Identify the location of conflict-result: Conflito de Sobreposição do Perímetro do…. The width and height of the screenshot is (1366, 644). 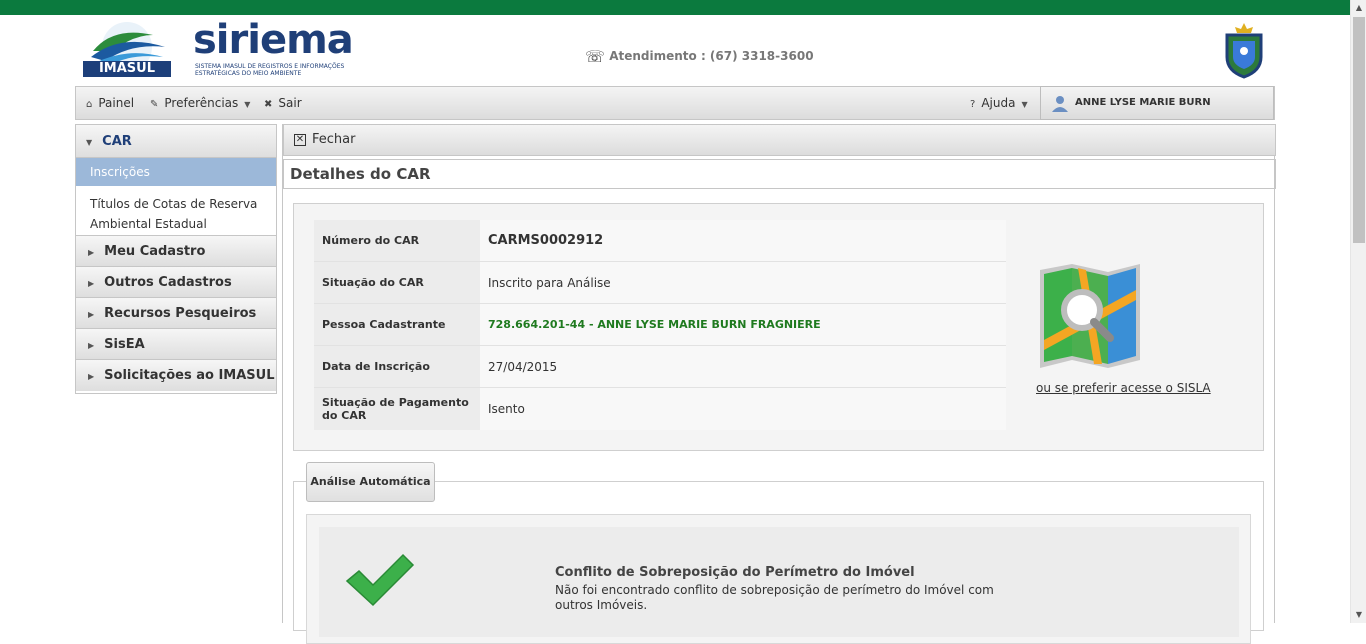
(779, 582).